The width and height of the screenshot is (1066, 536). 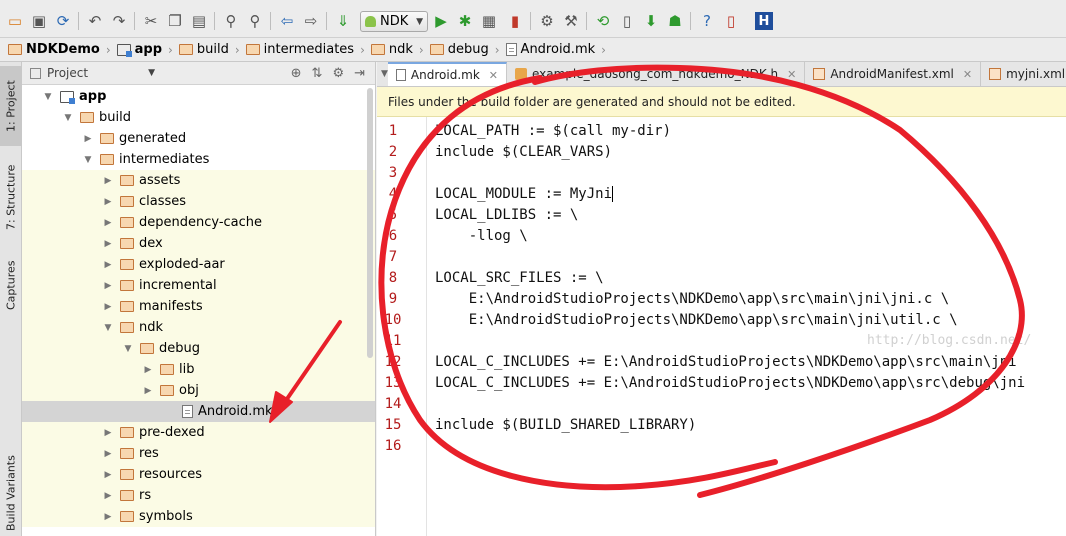 I want to click on save-icon: ▣, so click(x=39, y=21).